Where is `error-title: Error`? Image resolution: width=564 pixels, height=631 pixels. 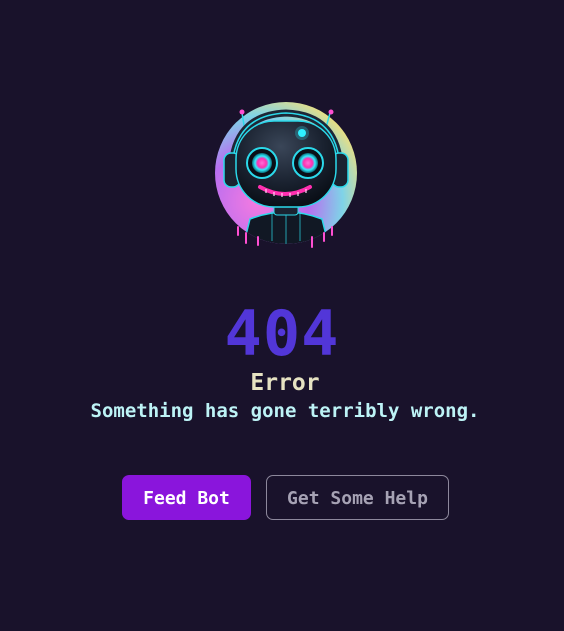 error-title: Error is located at coordinates (285, 383).